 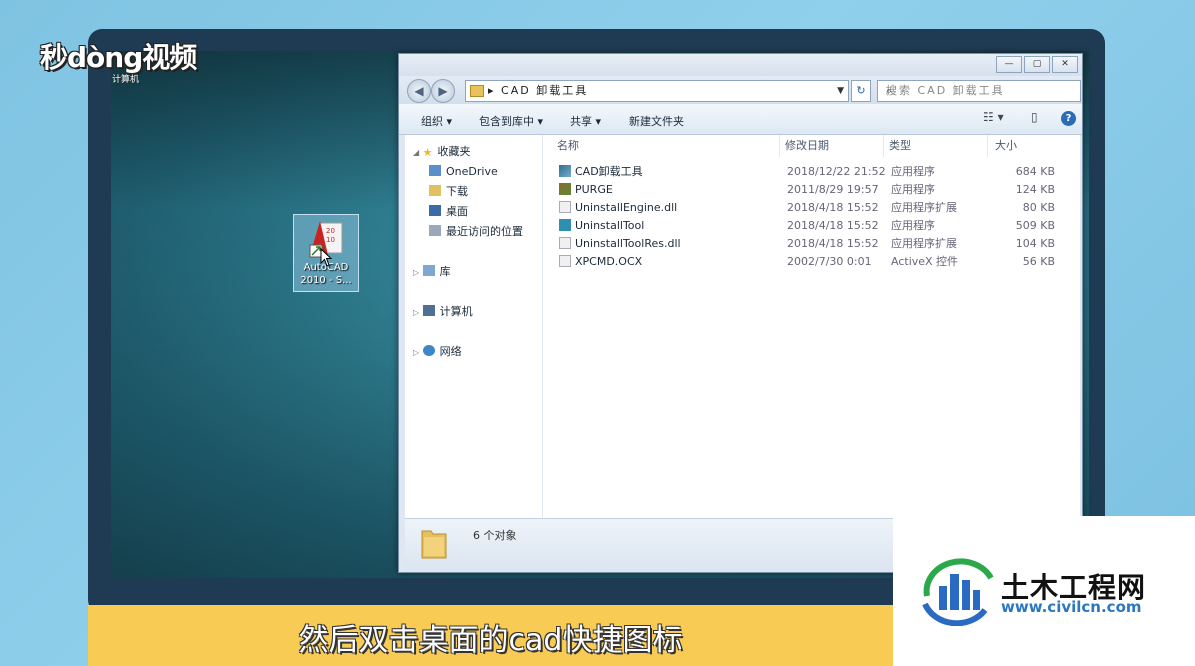 What do you see at coordinates (435, 230) in the screenshot?
I see `recent-places-icon` at bounding box center [435, 230].